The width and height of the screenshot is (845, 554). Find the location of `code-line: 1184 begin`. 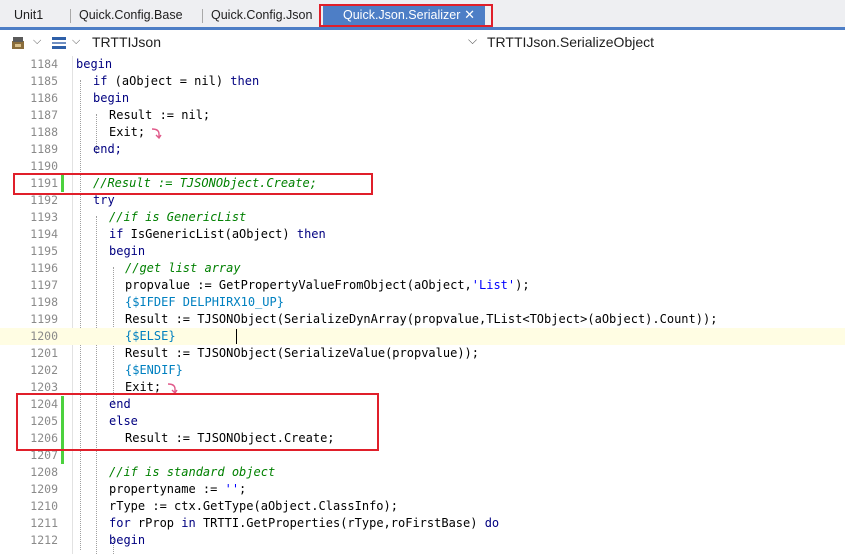

code-line: 1184 begin is located at coordinates (422, 64).